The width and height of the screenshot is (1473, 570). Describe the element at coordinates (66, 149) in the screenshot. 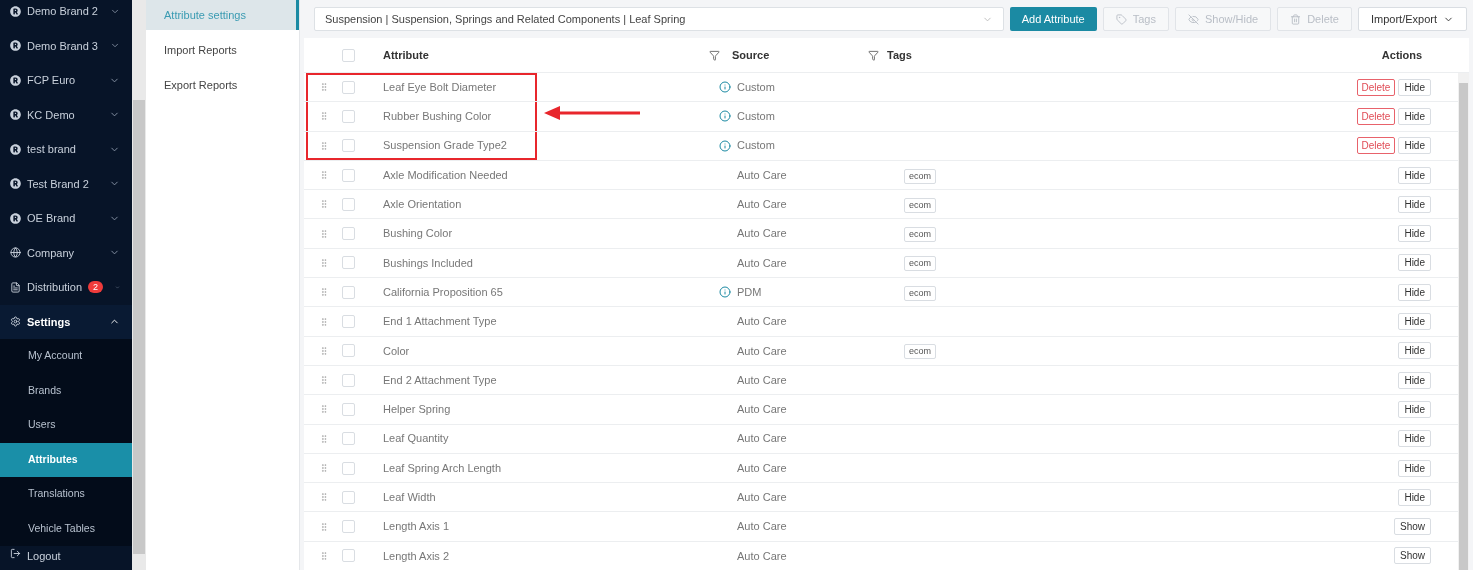

I see `sidebar-item: test brand` at that location.